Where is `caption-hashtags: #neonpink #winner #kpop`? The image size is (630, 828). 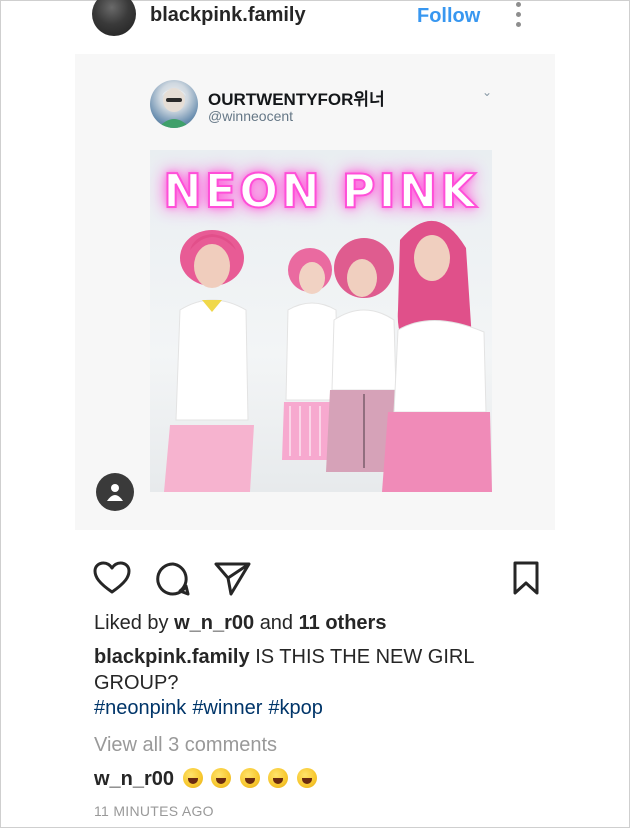 caption-hashtags: #neonpink #winner #kpop is located at coordinates (211, 708).